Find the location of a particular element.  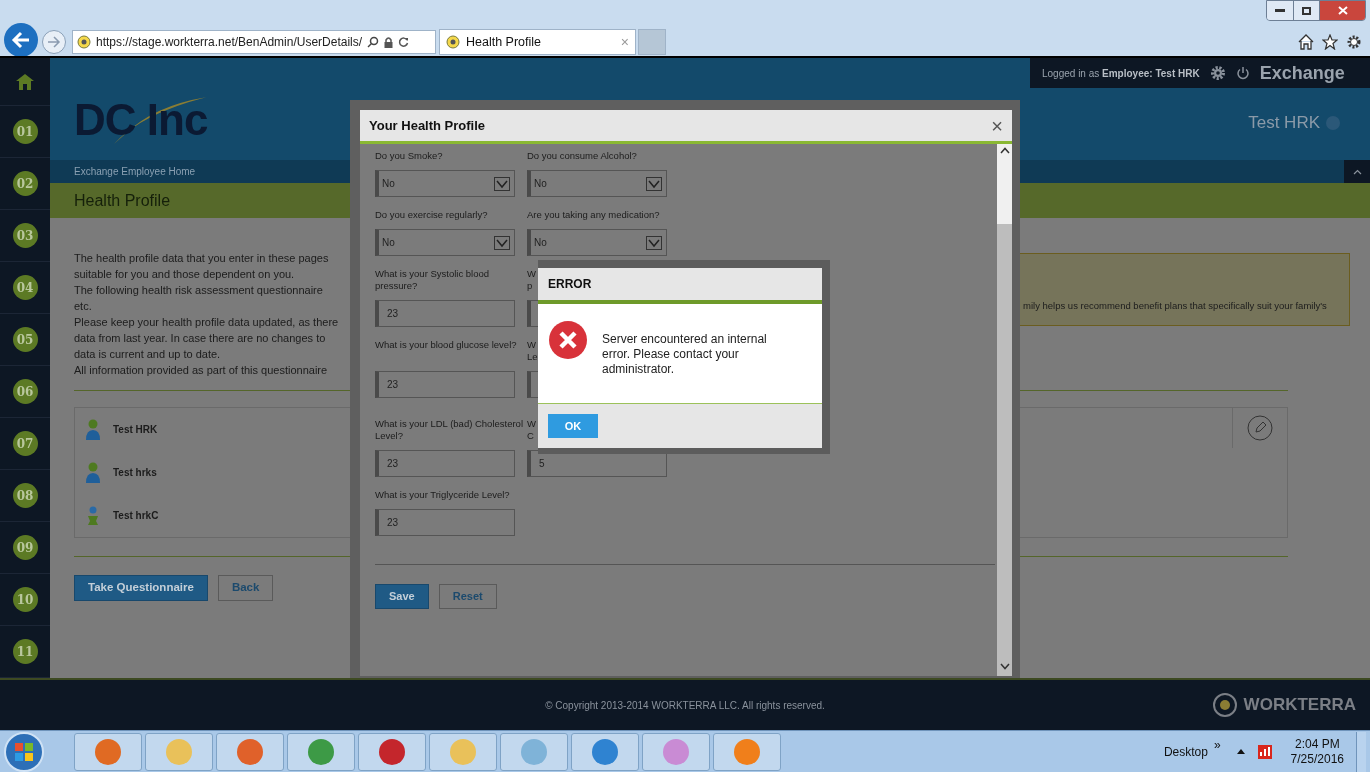

windows-logo-icon is located at coordinates (24, 751).